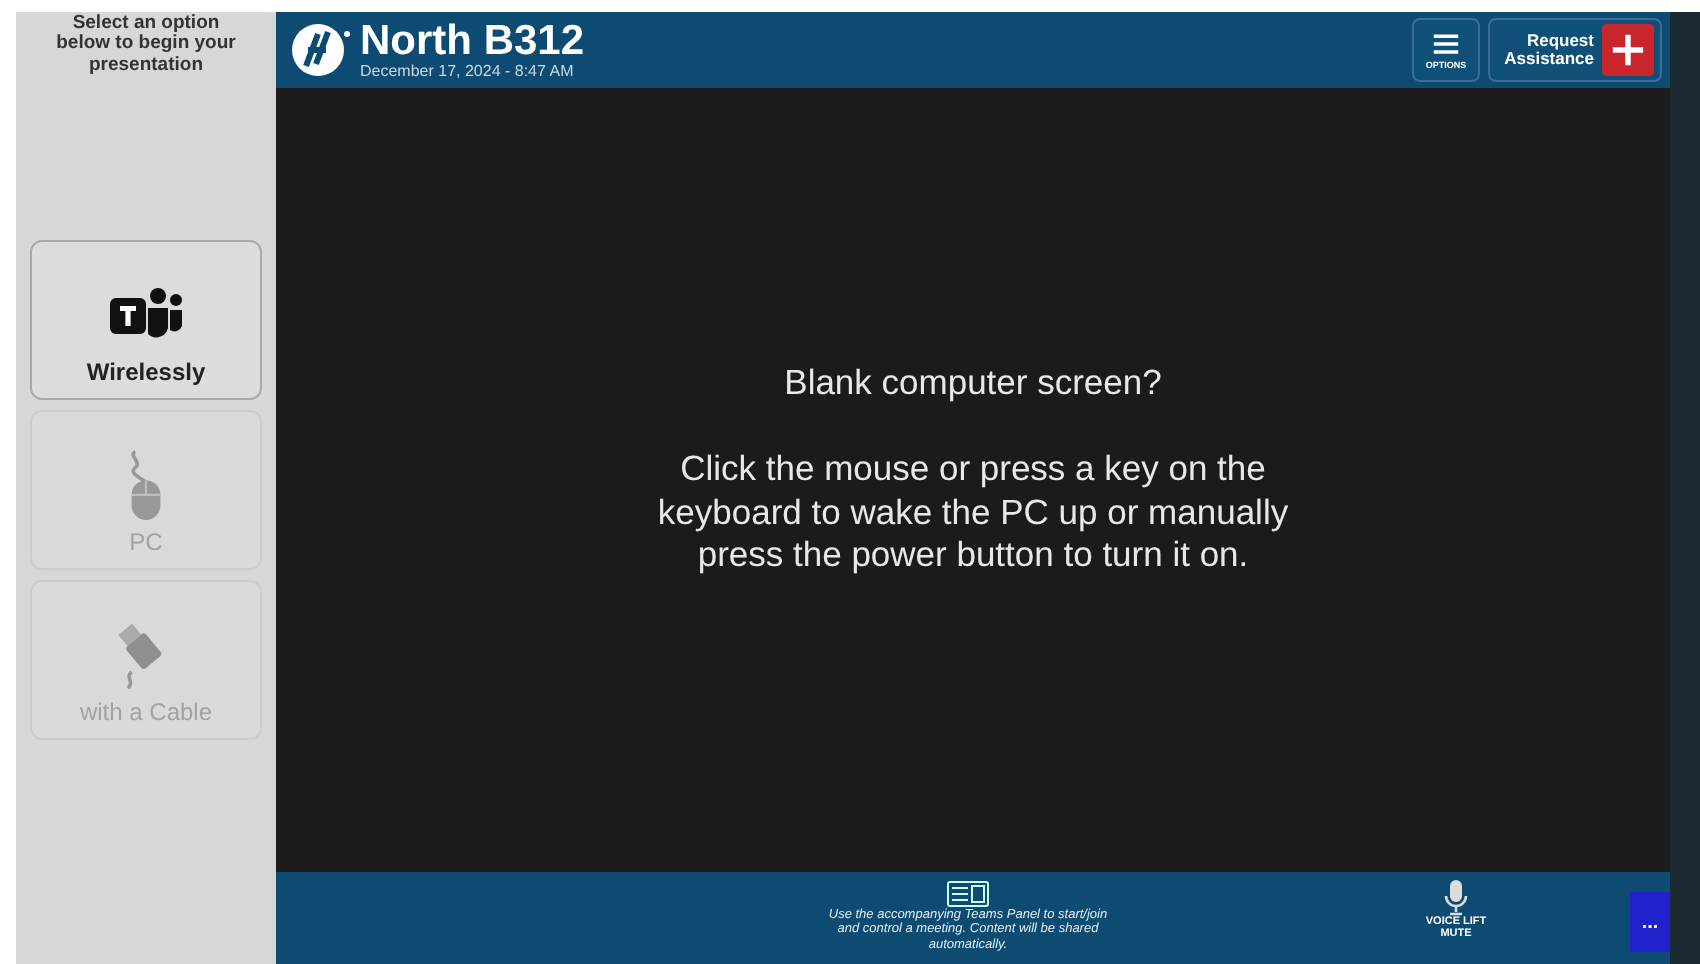 Image resolution: width=1700 pixels, height=964 pixels. Describe the element at coordinates (473, 41) in the screenshot. I see `room-title: North B312` at that location.